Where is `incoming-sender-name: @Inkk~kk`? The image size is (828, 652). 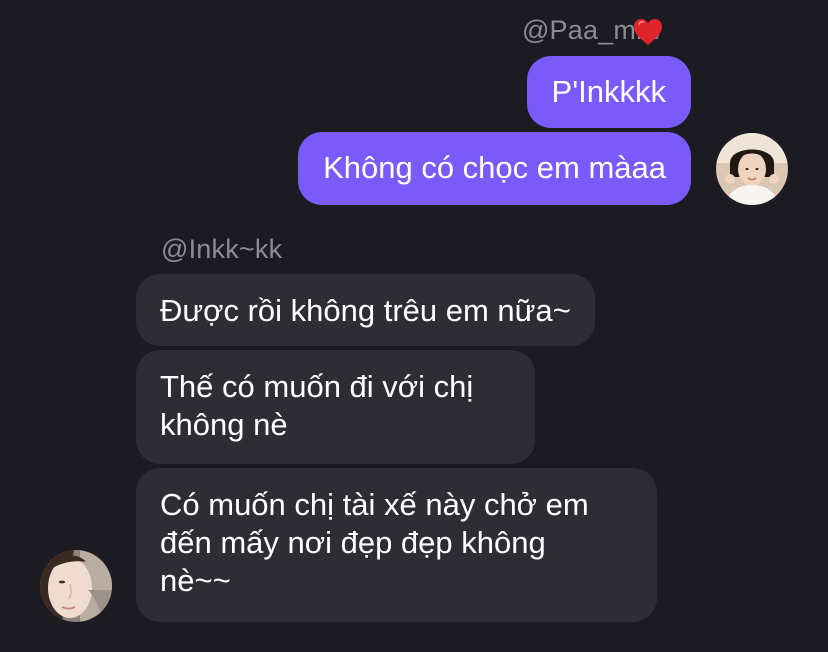 incoming-sender-name: @Inkk~kk is located at coordinates (222, 249).